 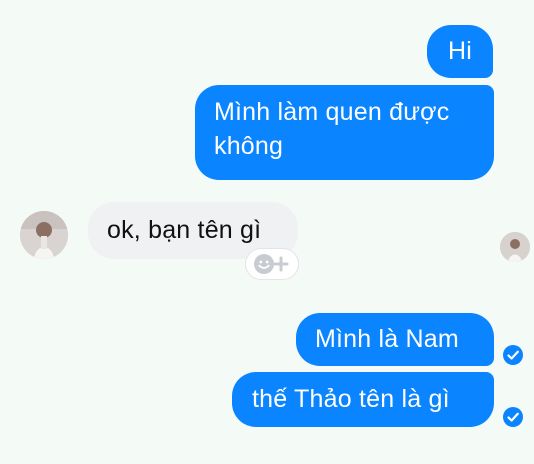 What do you see at coordinates (351, 399) in the screenshot?
I see `message-text: thế Thảo tên là gì` at bounding box center [351, 399].